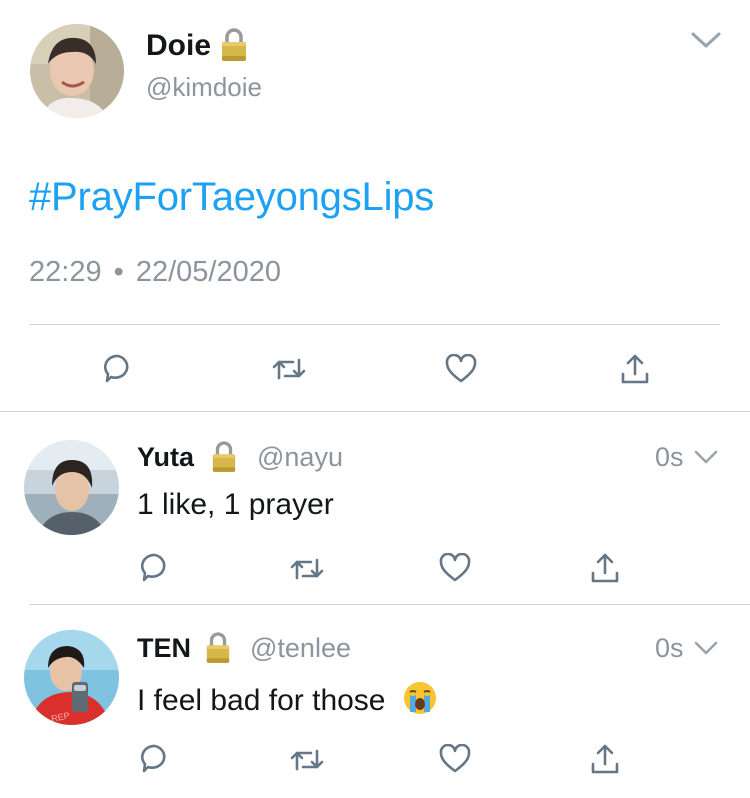  Describe the element at coordinates (164, 648) in the screenshot. I see `reply-author-name: TEN` at that location.